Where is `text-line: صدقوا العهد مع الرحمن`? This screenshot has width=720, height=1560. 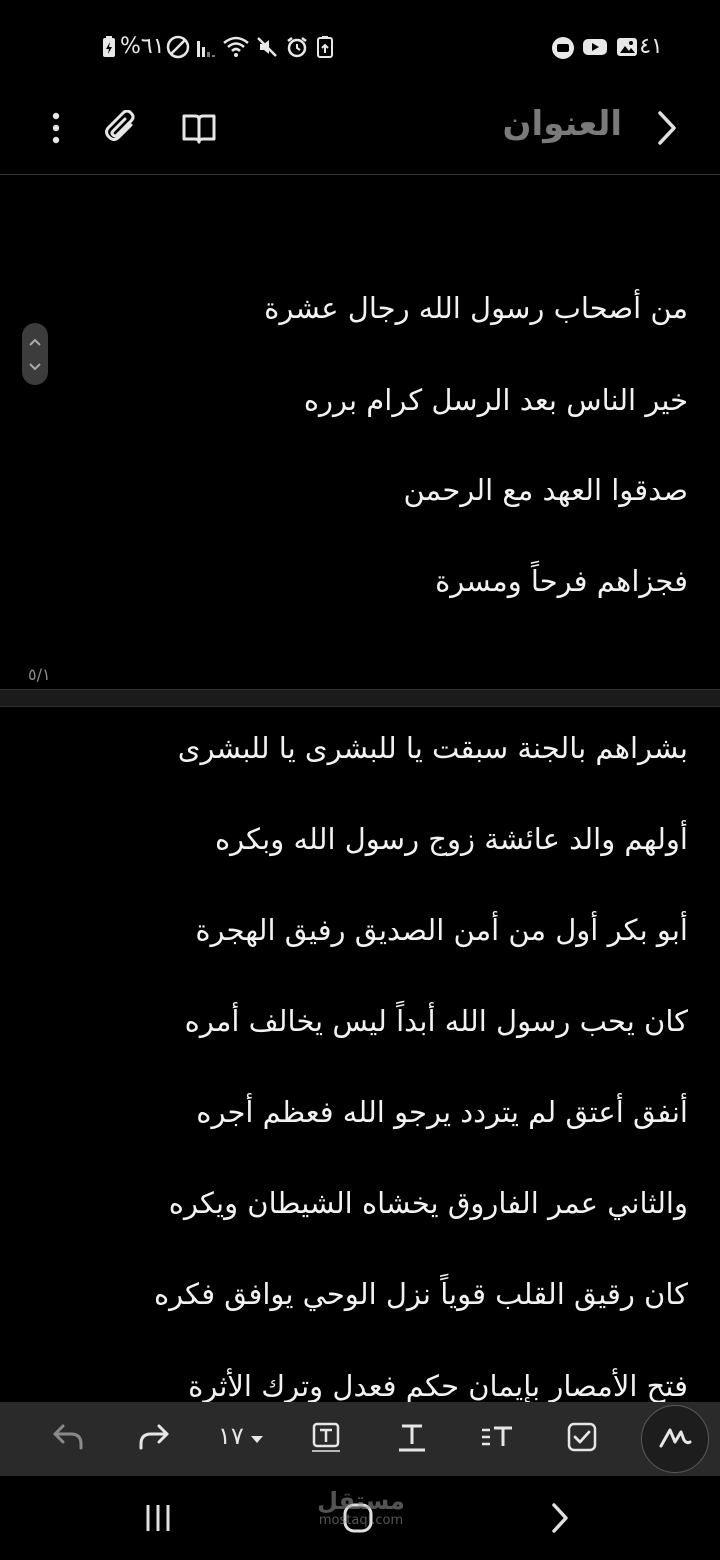 text-line: صدقوا العهد مع الرحمن is located at coordinates (545, 490).